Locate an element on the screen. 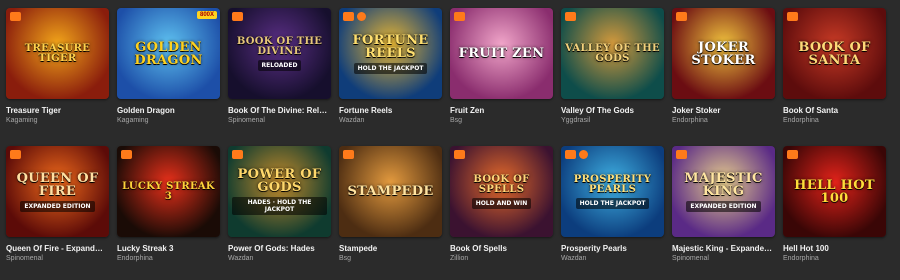  game-thumbnail: Book of Santa is located at coordinates (834, 53).